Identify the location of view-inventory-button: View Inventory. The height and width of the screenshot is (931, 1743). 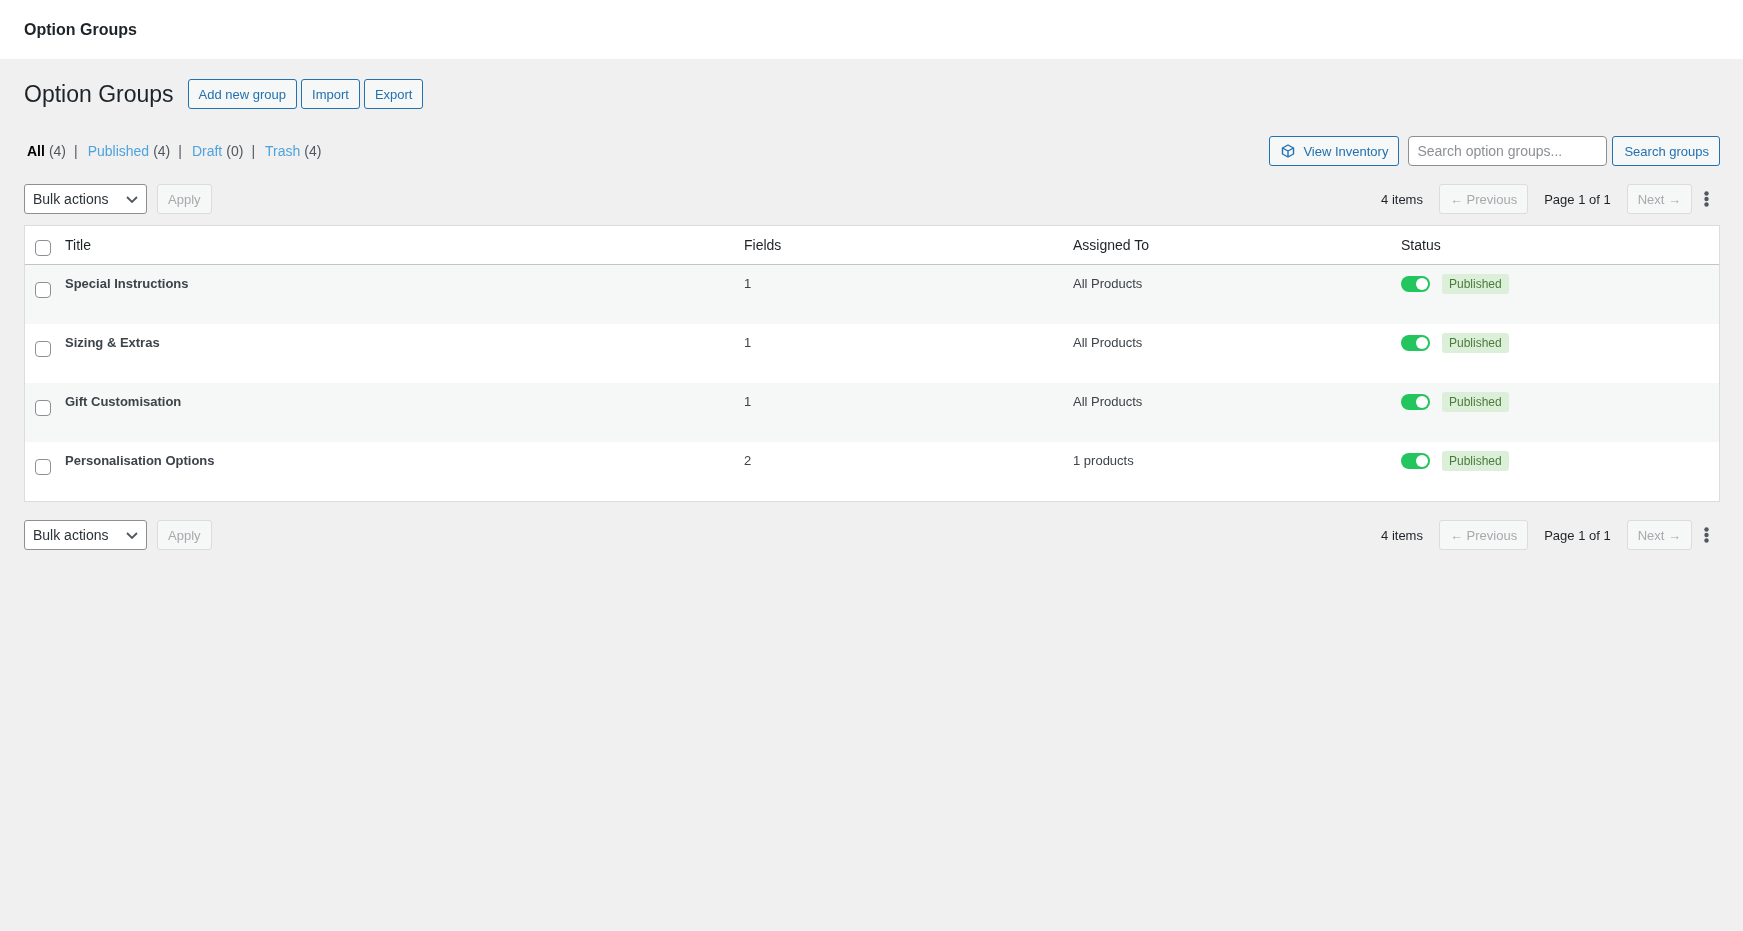
(1334, 151).